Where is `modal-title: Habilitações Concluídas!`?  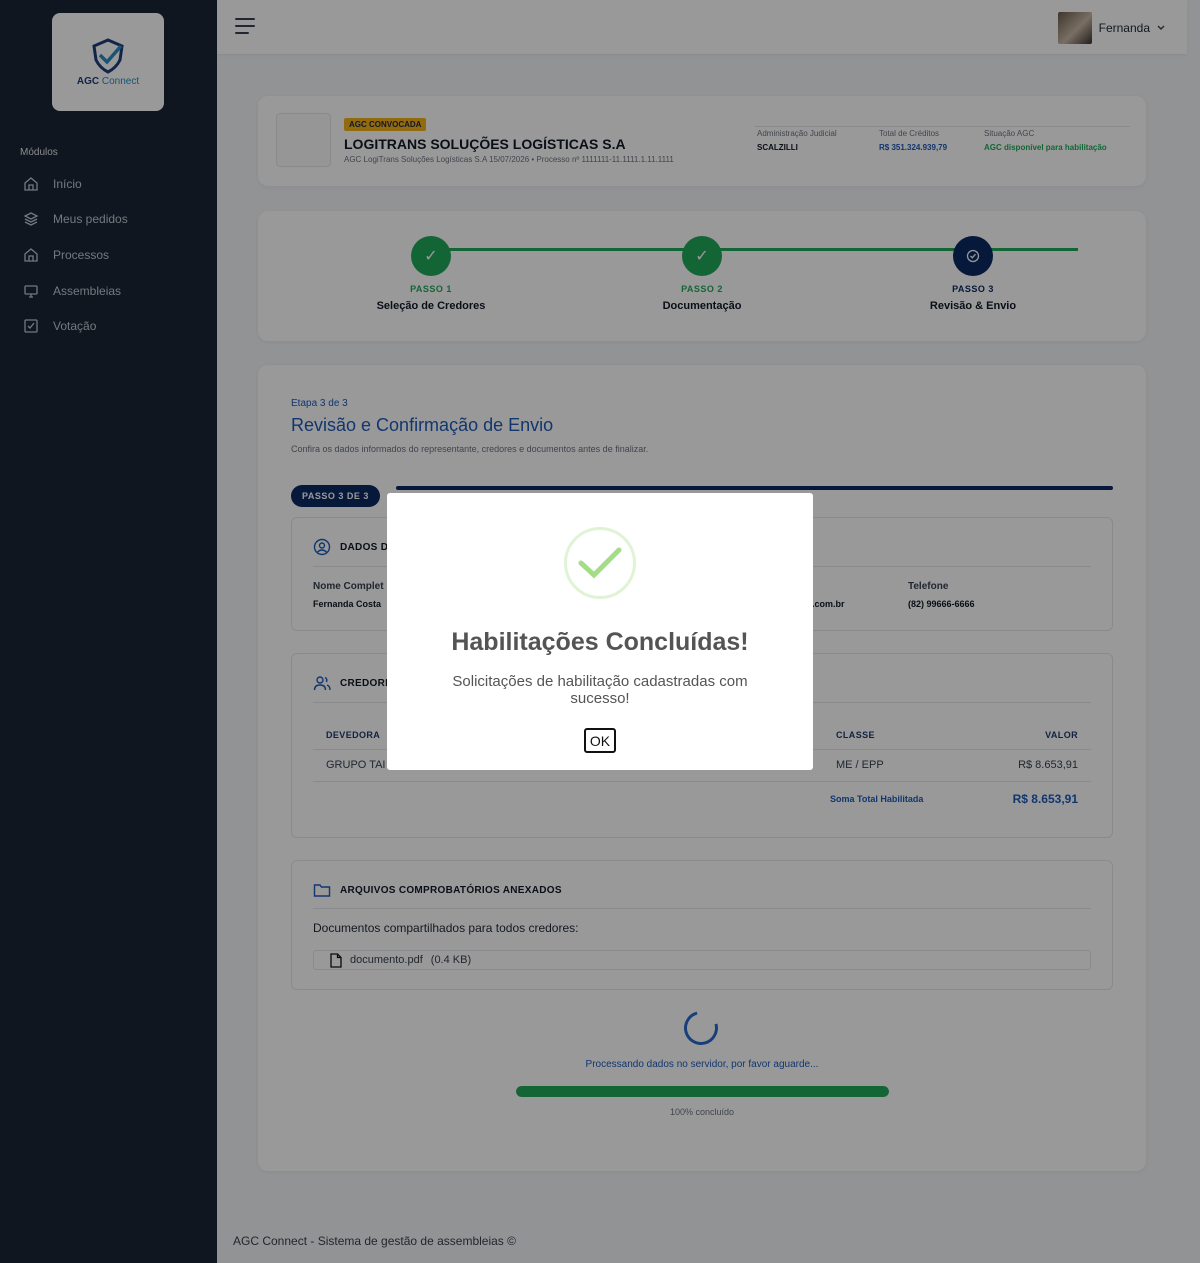
modal-title: Habilitações Concluídas! is located at coordinates (600, 642).